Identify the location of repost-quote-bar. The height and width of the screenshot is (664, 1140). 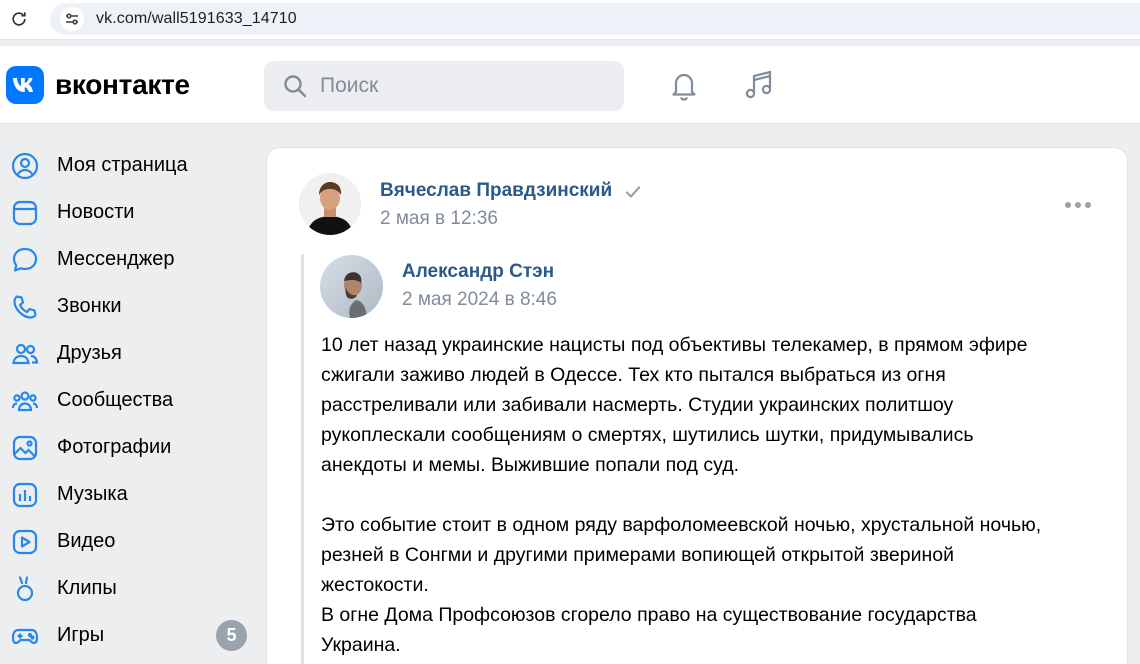
(302, 459).